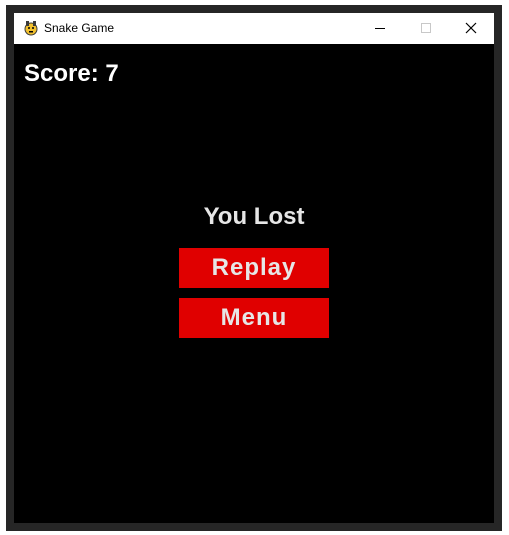 The height and width of the screenshot is (535, 509). Describe the element at coordinates (31, 28) in the screenshot. I see `pygame-snake-icon` at that location.